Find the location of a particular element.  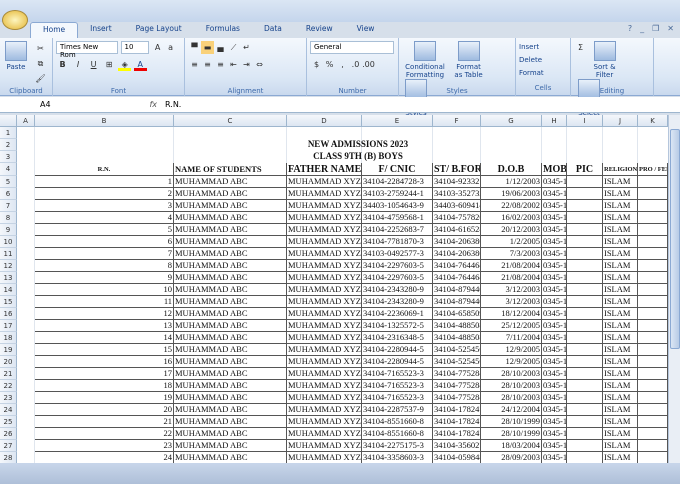

insert-button: Insert is located at coordinates (543, 47).